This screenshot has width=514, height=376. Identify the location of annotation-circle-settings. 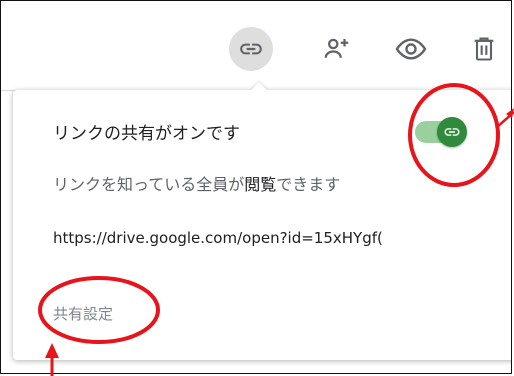
(99, 310).